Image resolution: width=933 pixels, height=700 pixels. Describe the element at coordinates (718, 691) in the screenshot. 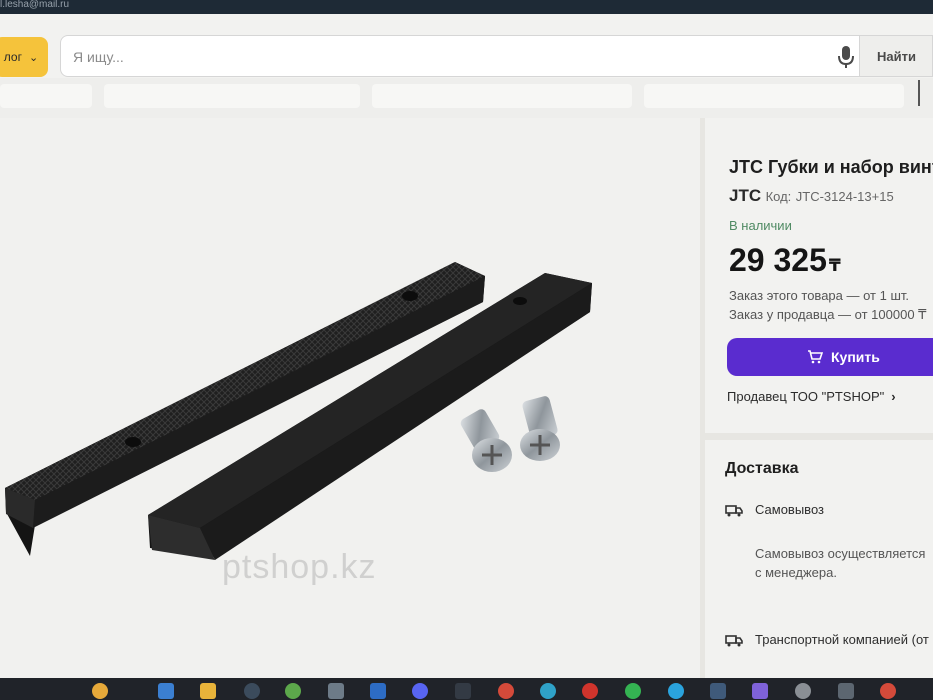

I see `calculator-icon` at that location.